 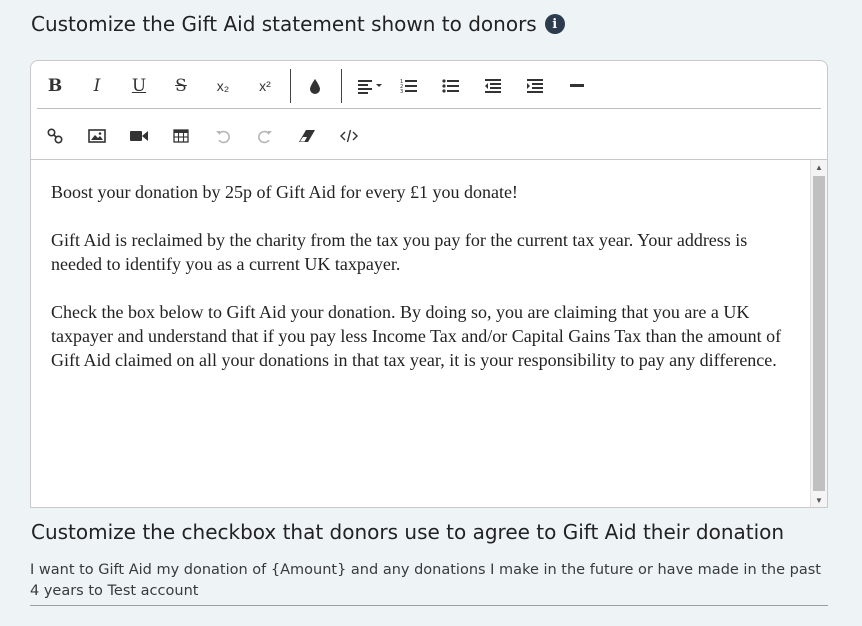 I want to click on link-icon, so click(x=55, y=136).